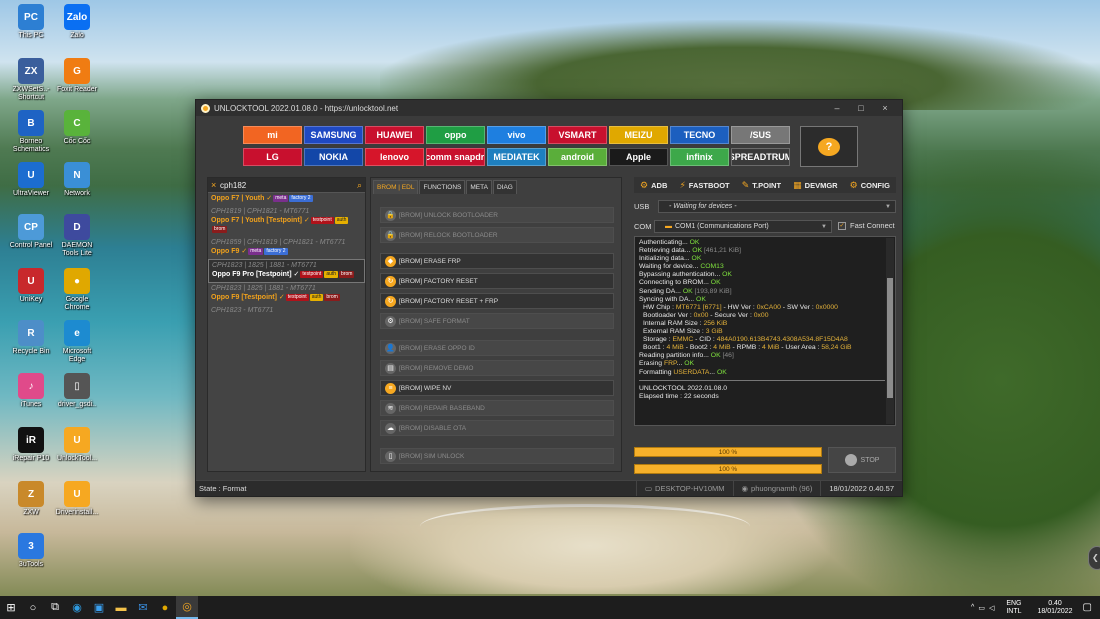 This screenshot has height=619, width=1100. Describe the element at coordinates (1087, 607) in the screenshot. I see `notification-icon: ▢` at that location.